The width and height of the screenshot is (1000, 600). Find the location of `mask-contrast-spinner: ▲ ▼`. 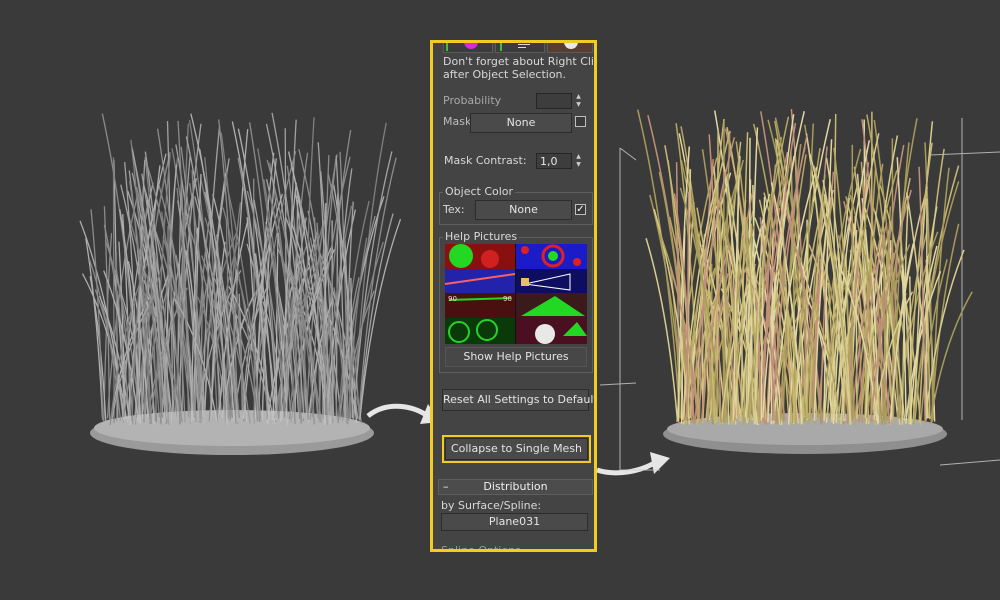

mask-contrast-spinner: ▲ ▼ is located at coordinates (578, 161).